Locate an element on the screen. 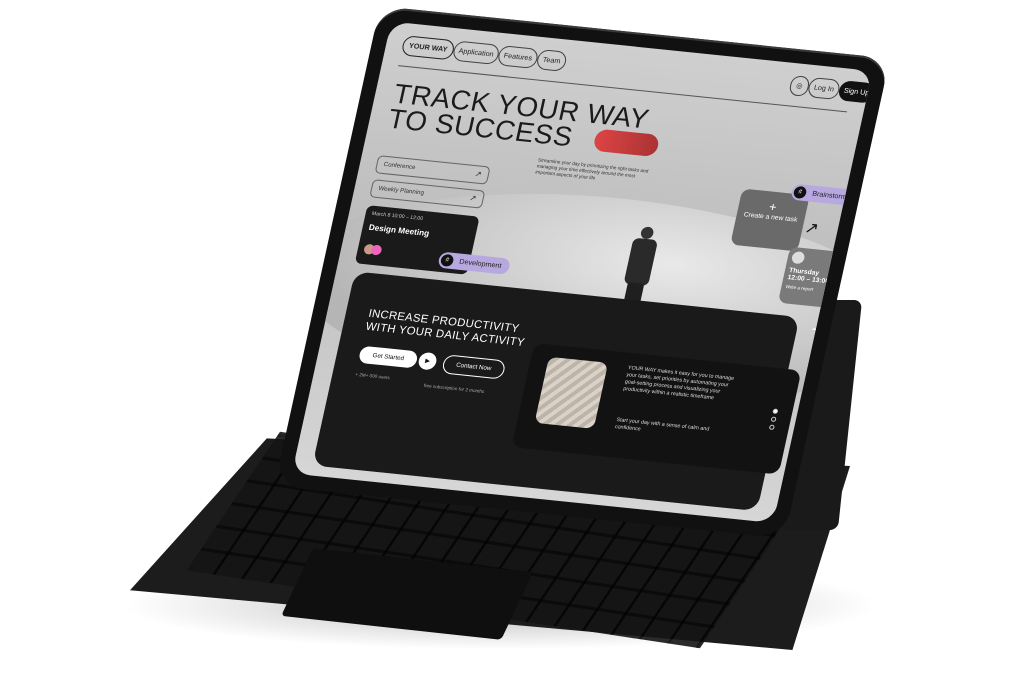 This screenshot has height=684, width=1025. tag-development-label: Development is located at coordinates (480, 264).